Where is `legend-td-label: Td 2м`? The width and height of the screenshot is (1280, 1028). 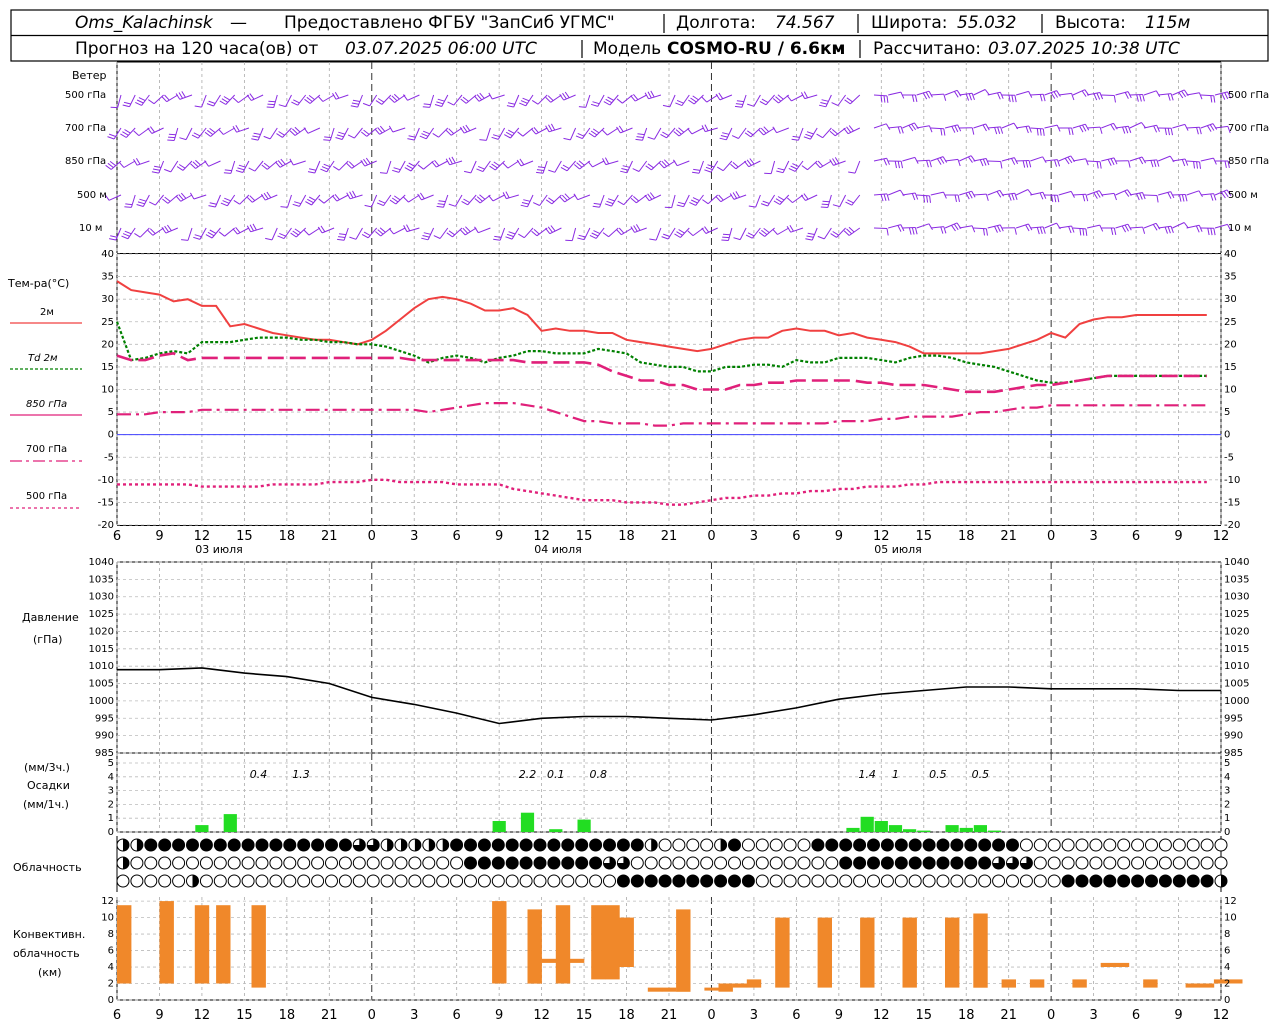 legend-td-label: Td 2м is located at coordinates (43, 358).